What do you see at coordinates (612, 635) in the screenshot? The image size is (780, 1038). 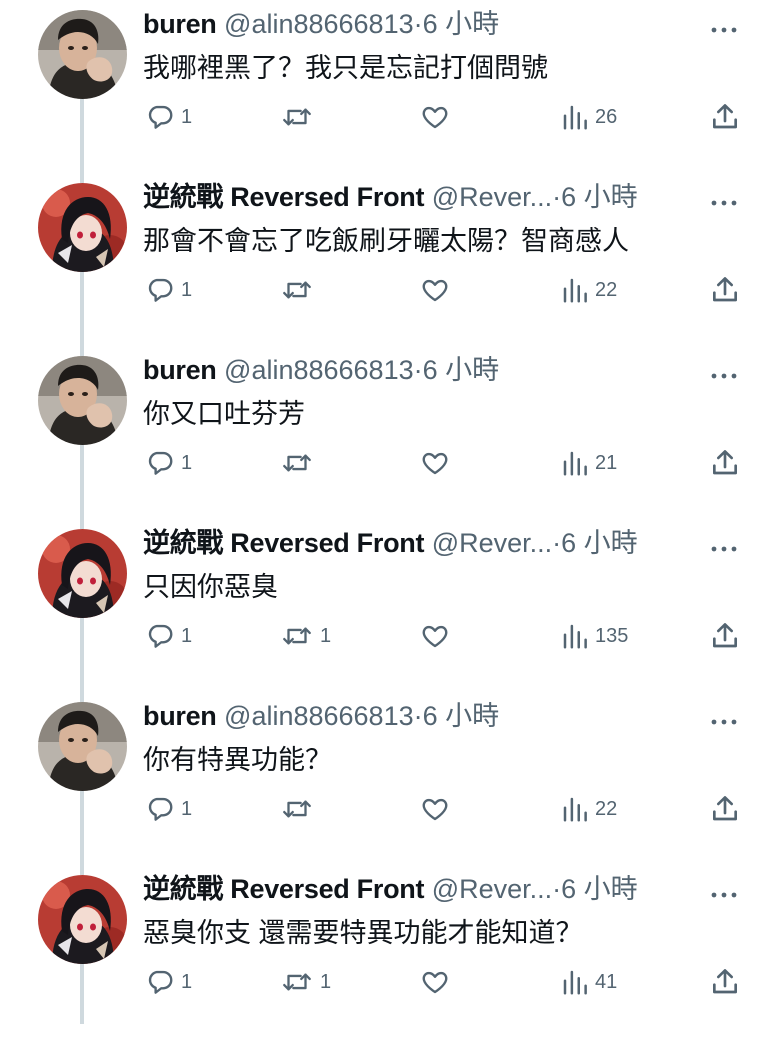 I see `view-count: 135` at bounding box center [612, 635].